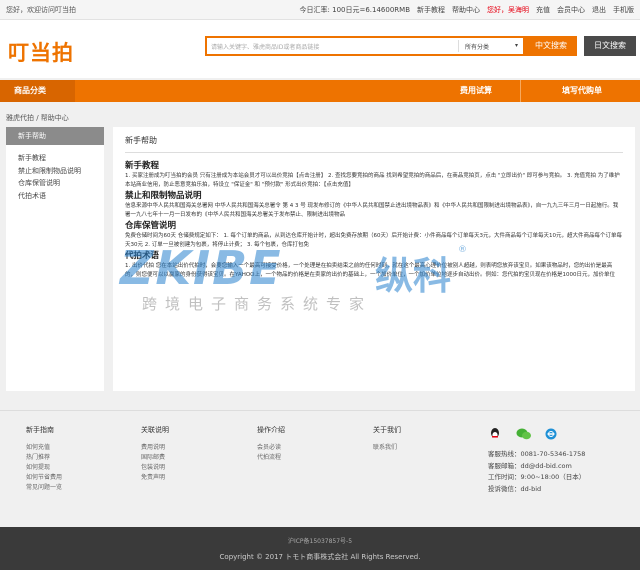 This screenshot has width=640, height=570. What do you see at coordinates (387, 448) in the screenshot?
I see `footer-link: 联系我们` at bounding box center [387, 448].